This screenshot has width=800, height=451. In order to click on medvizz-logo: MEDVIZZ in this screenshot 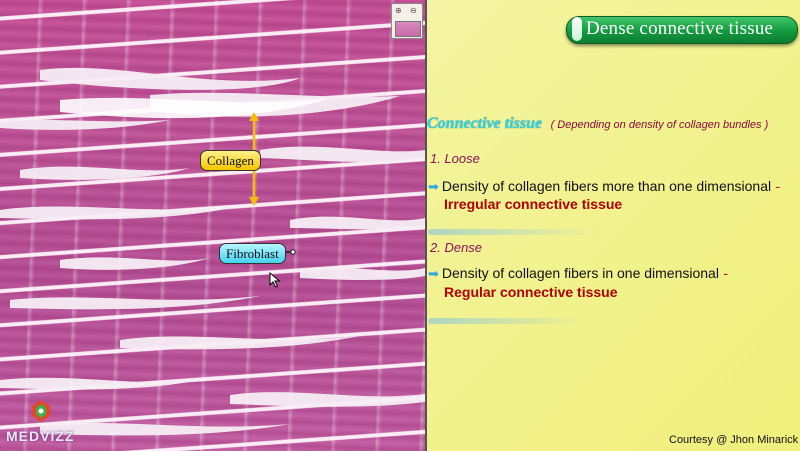, I will do `click(41, 423)`.